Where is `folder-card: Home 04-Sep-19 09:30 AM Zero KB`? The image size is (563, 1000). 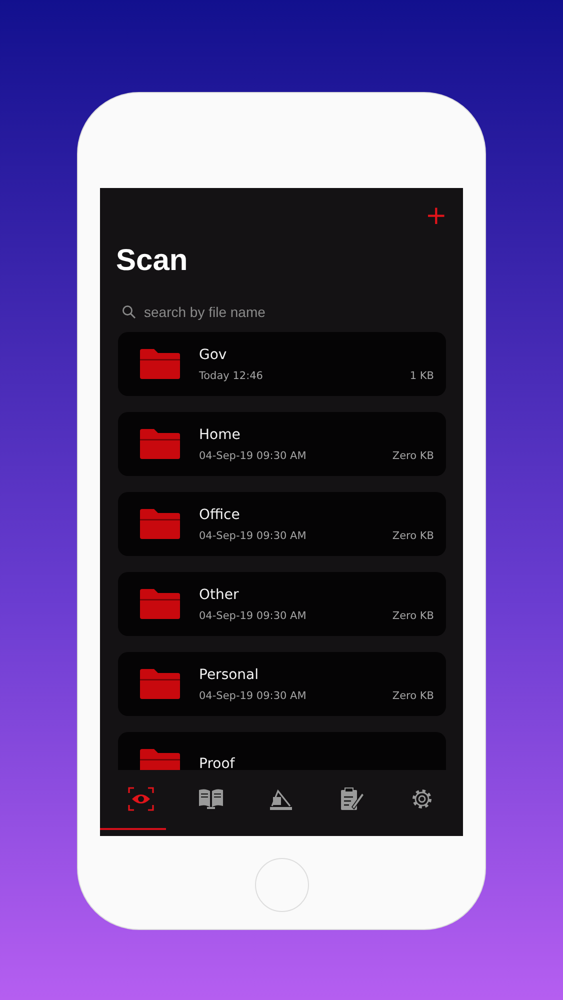
folder-card: Home 04-Sep-19 09:30 AM Zero KB is located at coordinates (282, 444).